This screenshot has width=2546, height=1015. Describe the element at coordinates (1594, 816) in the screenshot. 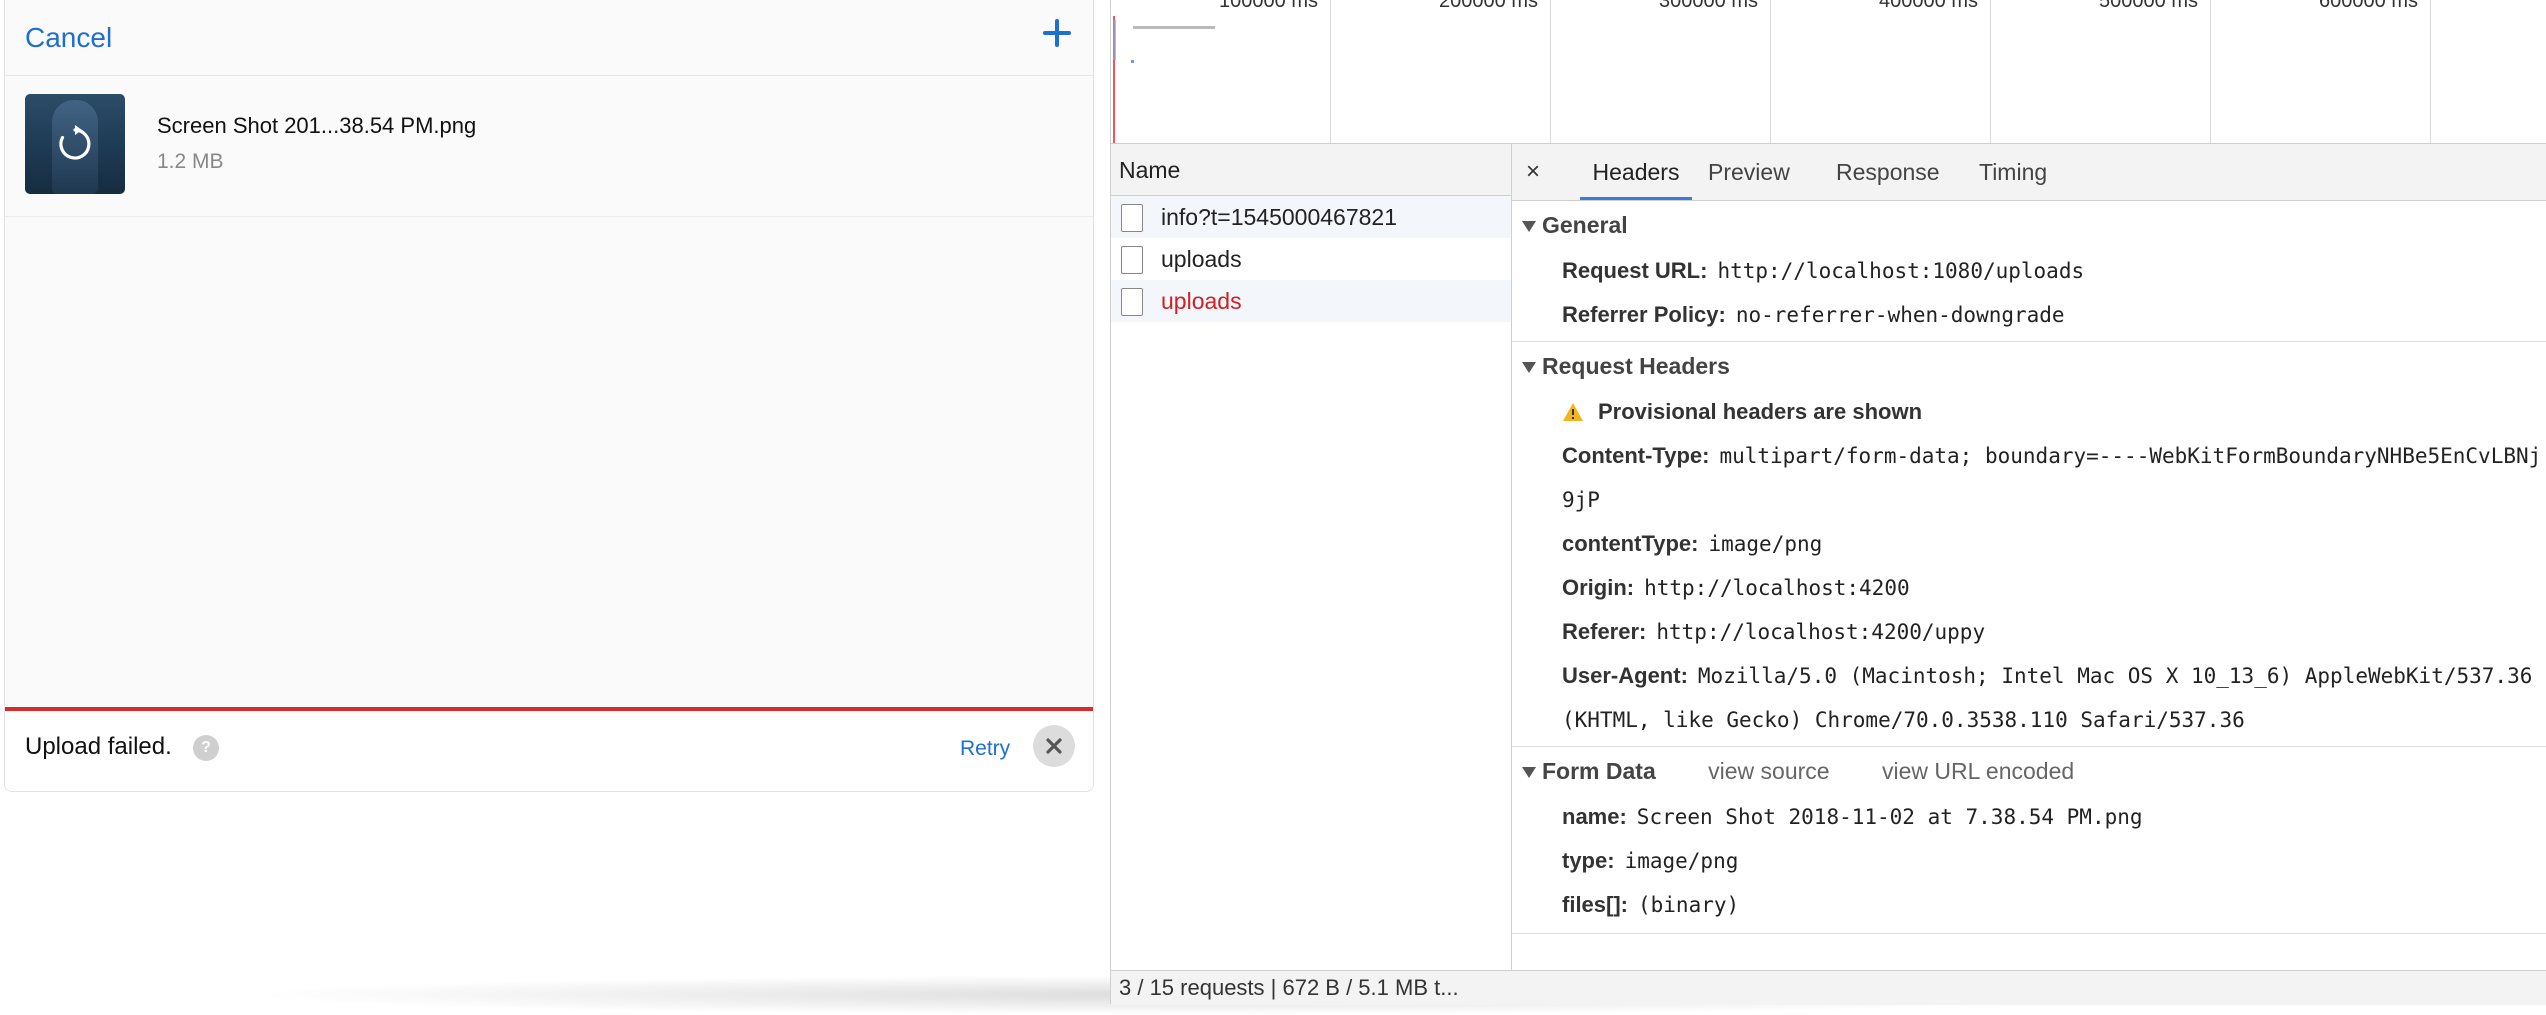

I see `form-data-key: name:` at that location.